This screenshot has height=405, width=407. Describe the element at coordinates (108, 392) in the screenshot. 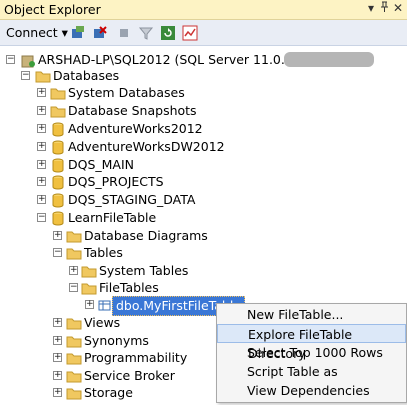

I see `tree-node-label: Storage` at that location.